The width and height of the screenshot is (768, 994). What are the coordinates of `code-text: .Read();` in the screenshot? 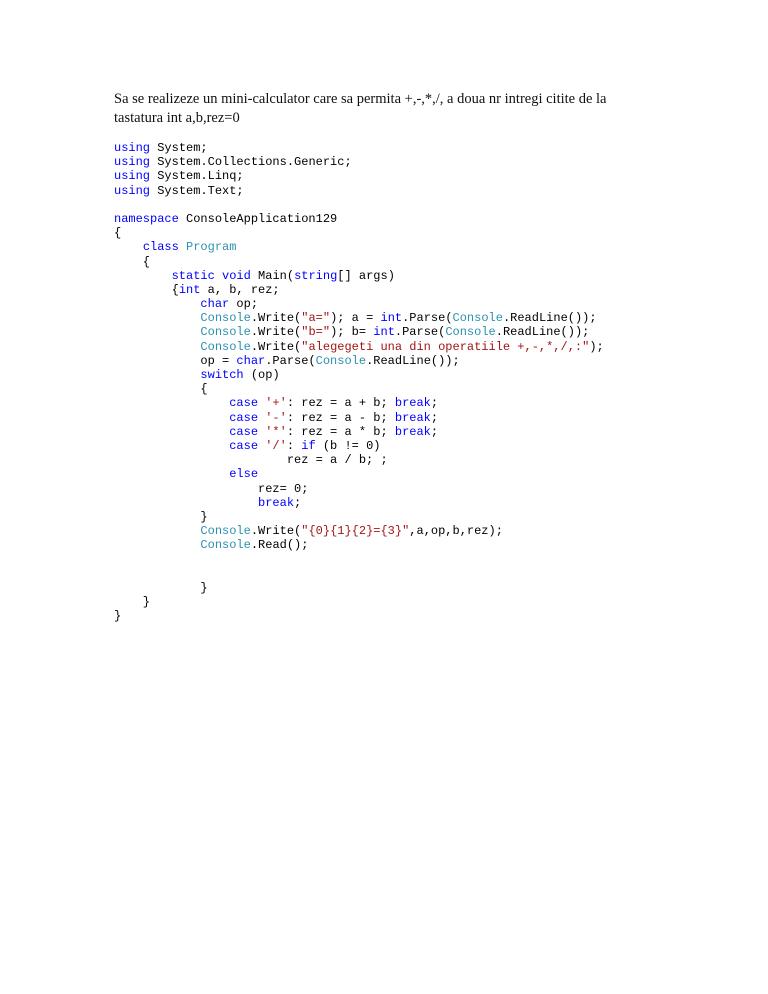 It's located at (279, 545).